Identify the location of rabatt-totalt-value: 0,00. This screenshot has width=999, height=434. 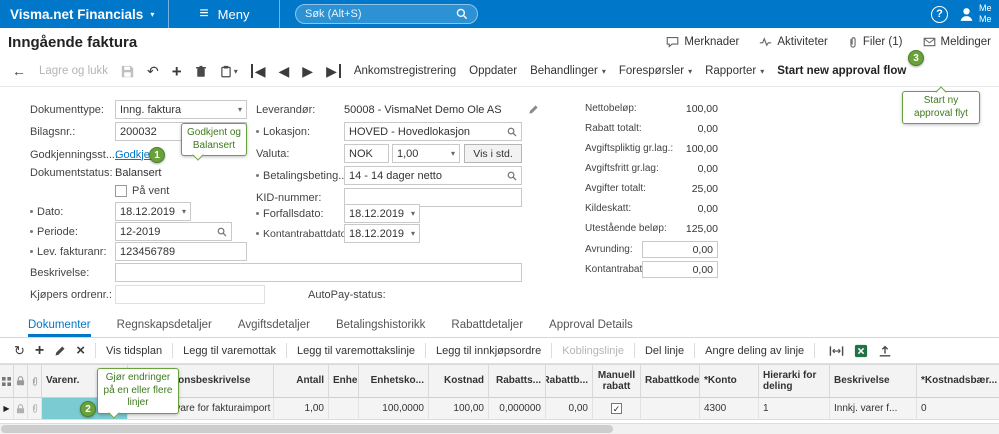
(707, 129).